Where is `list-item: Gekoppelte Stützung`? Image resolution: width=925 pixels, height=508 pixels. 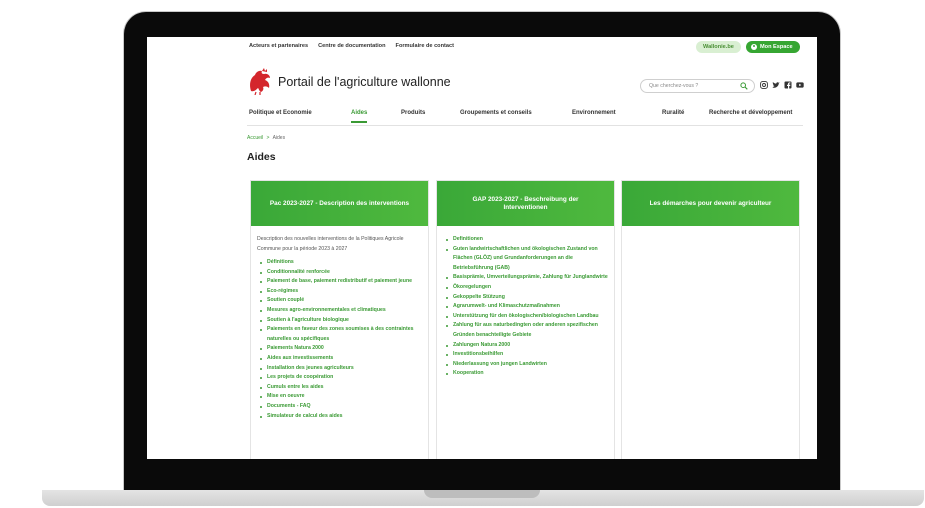 list-item: Gekoppelte Stützung is located at coordinates (525, 298).